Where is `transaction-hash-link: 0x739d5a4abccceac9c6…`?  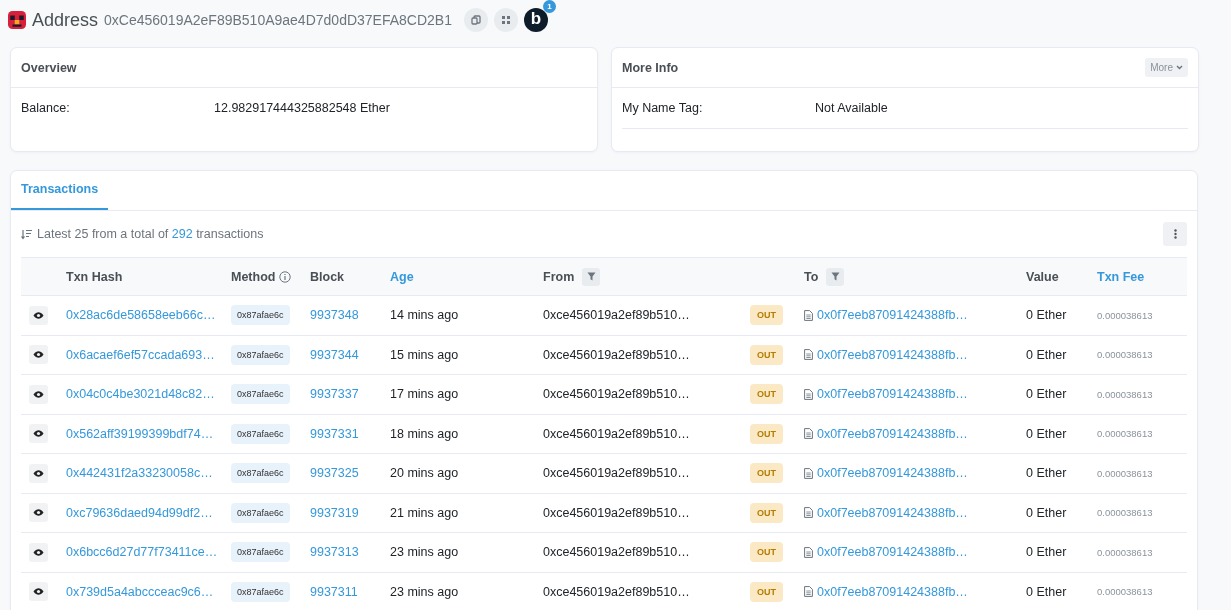 transaction-hash-link: 0x739d5a4abccceac9c6… is located at coordinates (140, 591).